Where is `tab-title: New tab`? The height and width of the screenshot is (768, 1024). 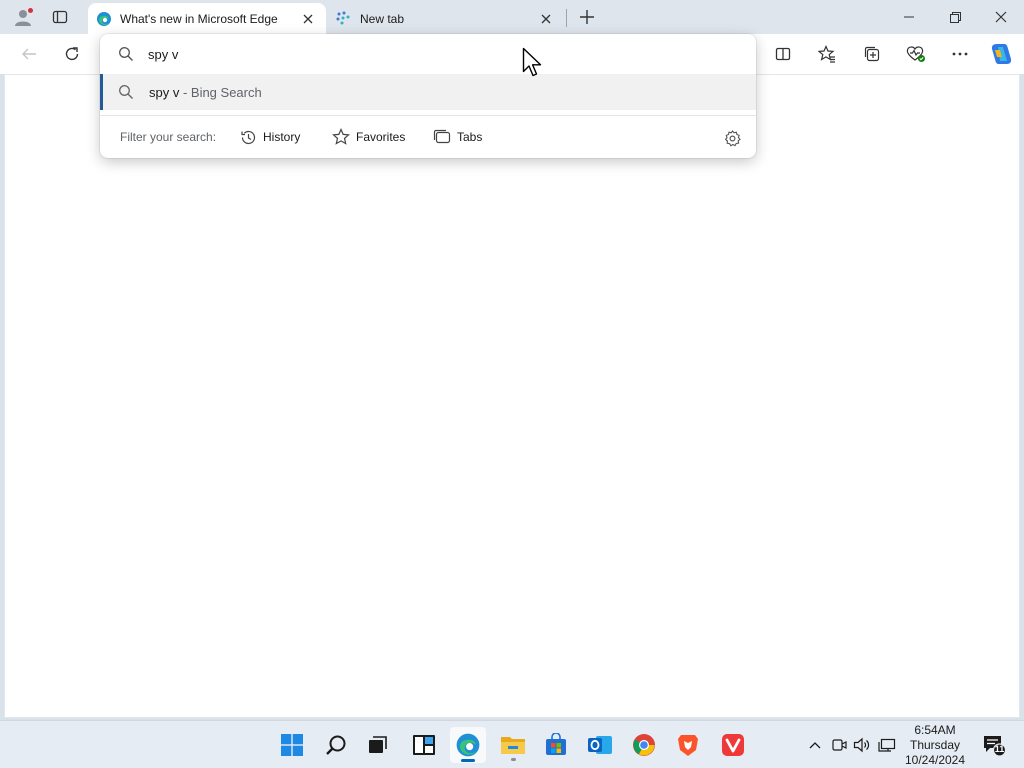
tab-title: New tab is located at coordinates (382, 18).